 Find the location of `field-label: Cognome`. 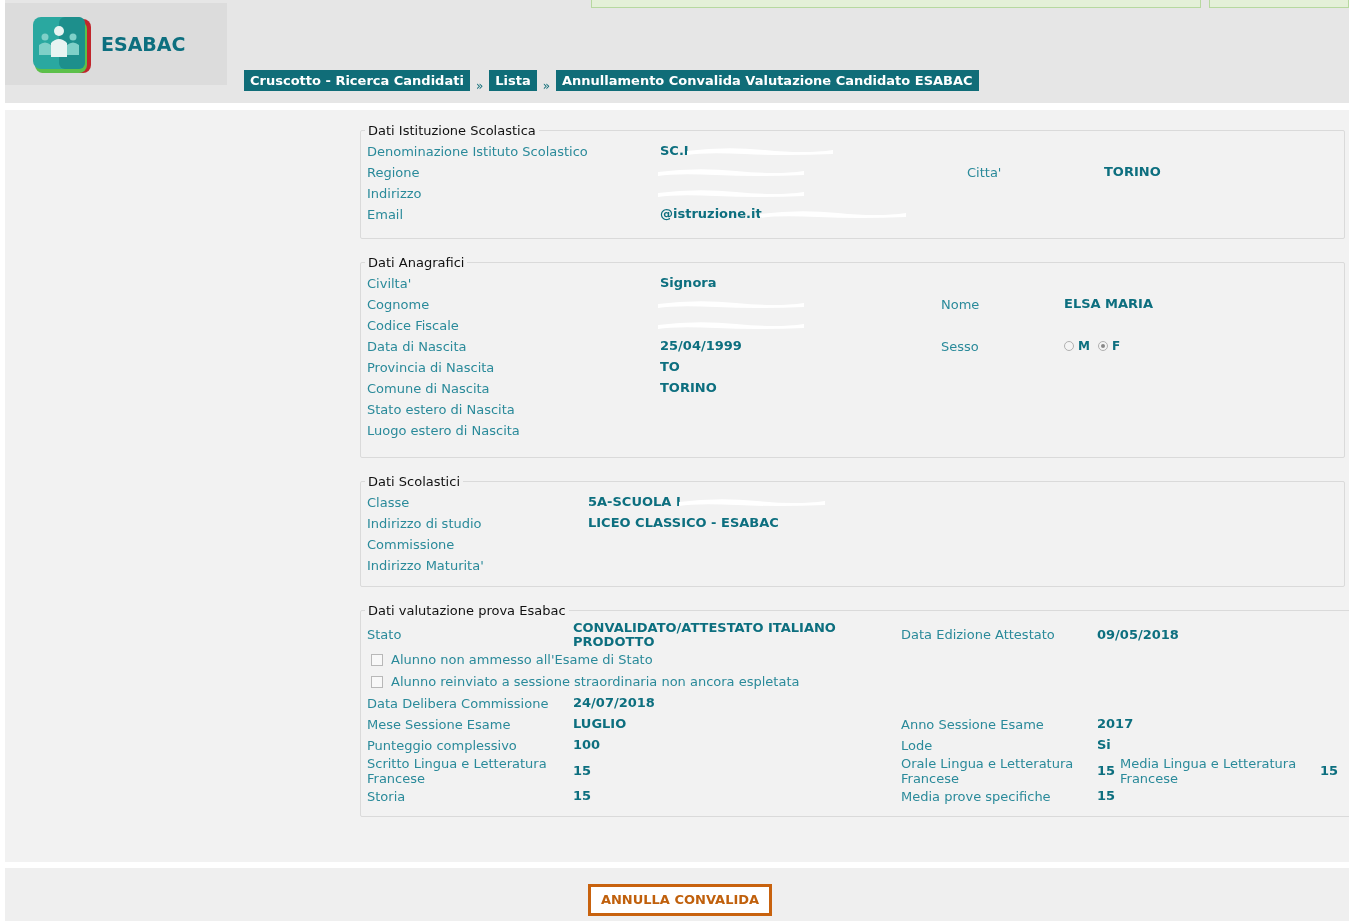

field-label: Cognome is located at coordinates (398, 304).